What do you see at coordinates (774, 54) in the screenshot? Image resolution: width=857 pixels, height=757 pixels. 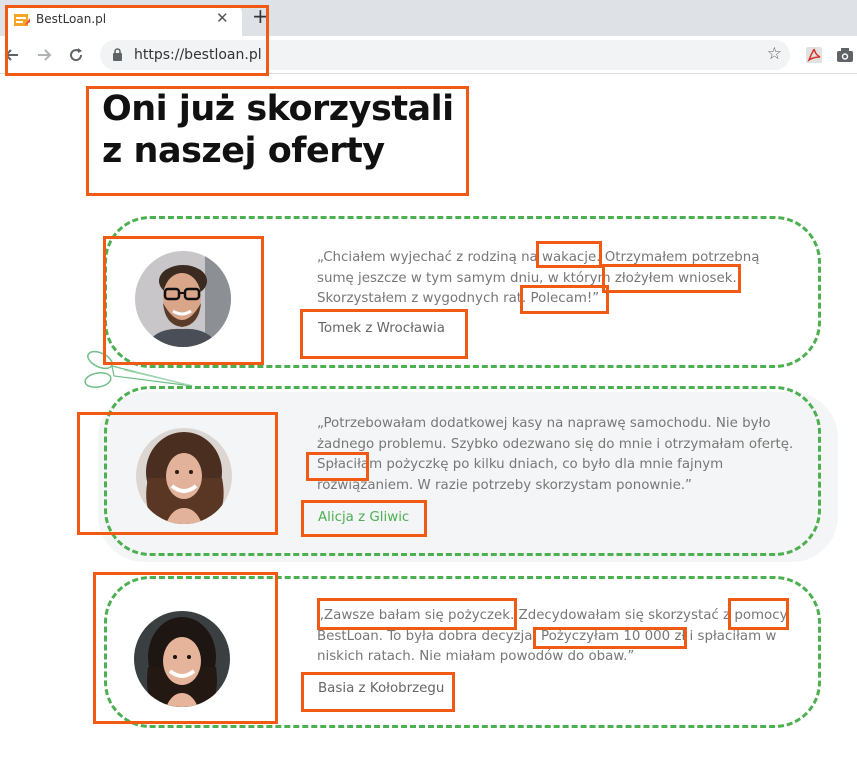 I see `bookmark-star-icon: ☆` at bounding box center [774, 54].